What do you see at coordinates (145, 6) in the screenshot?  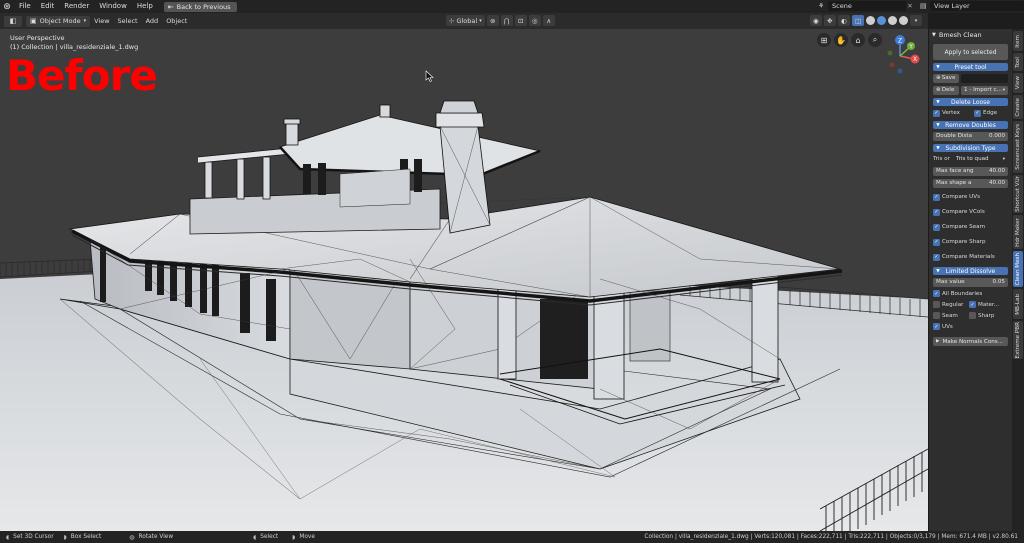 I see `menu-help: Help` at bounding box center [145, 6].